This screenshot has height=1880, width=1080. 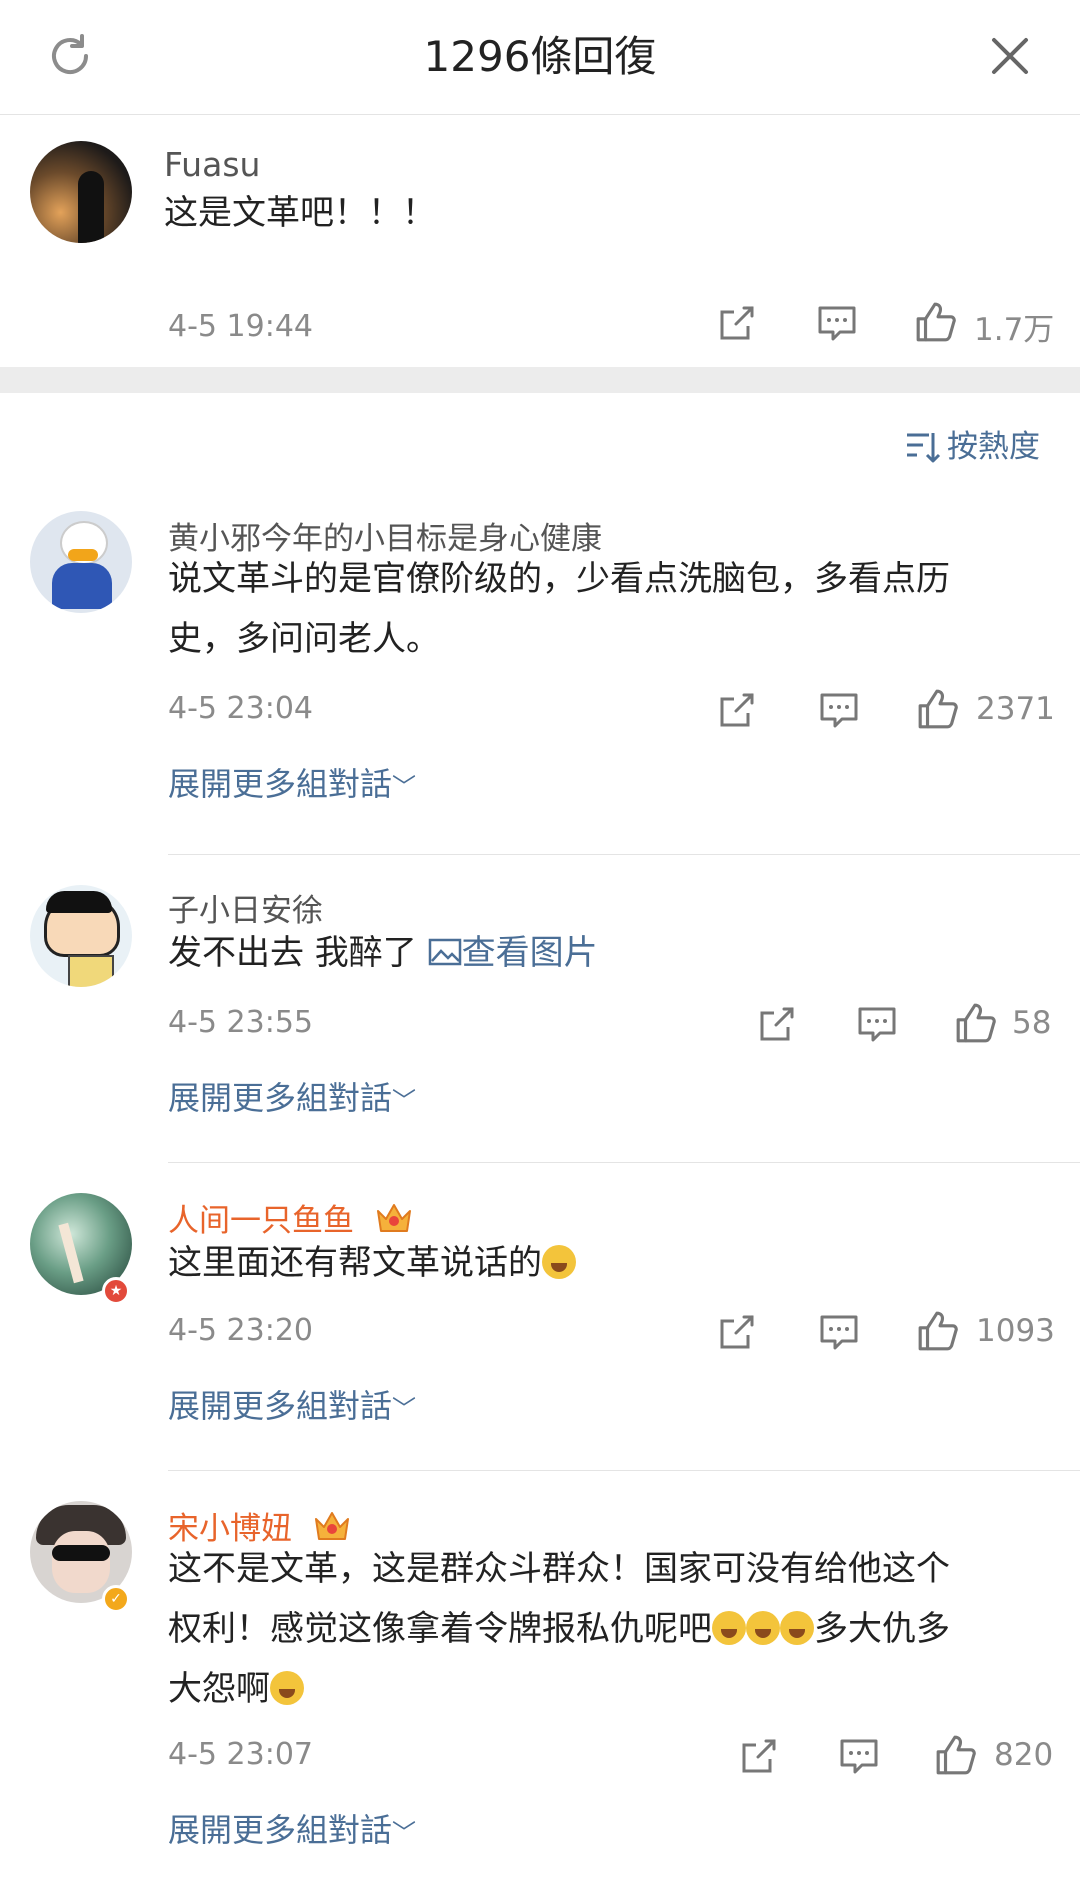 I want to click on like-count: 1093, so click(x=1015, y=1331).